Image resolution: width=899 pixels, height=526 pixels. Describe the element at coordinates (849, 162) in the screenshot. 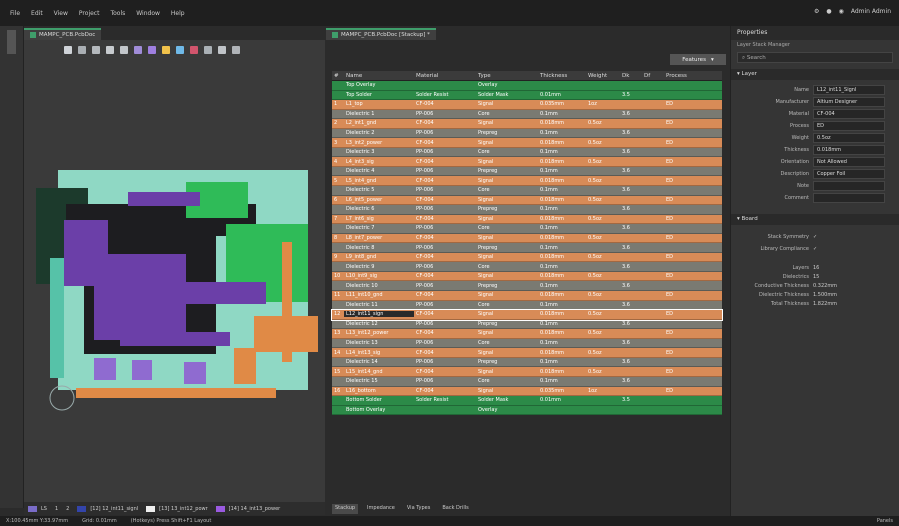

I see `prop-value-field: Not Allowed` at that location.